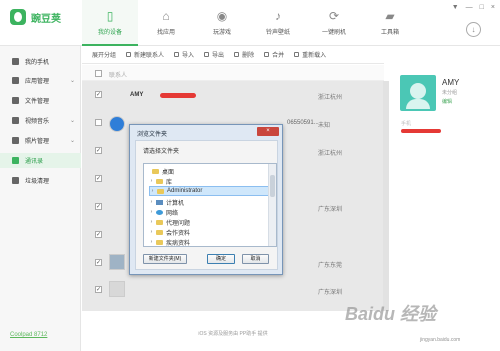  Describe the element at coordinates (178, 233) in the screenshot. I see `tree-item-label: 会作资料` at that location.